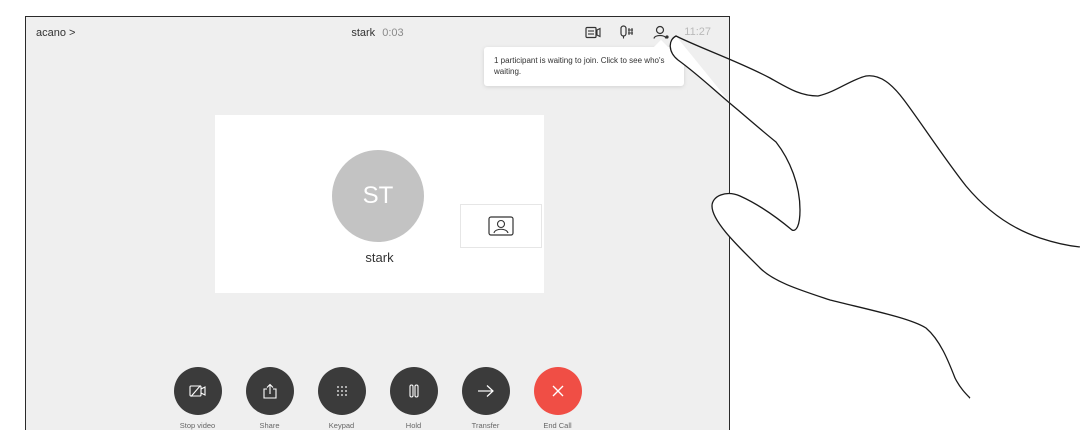 This screenshot has height=430, width=1080. Describe the element at coordinates (485, 425) in the screenshot. I see `control-label: Transfer` at that location.